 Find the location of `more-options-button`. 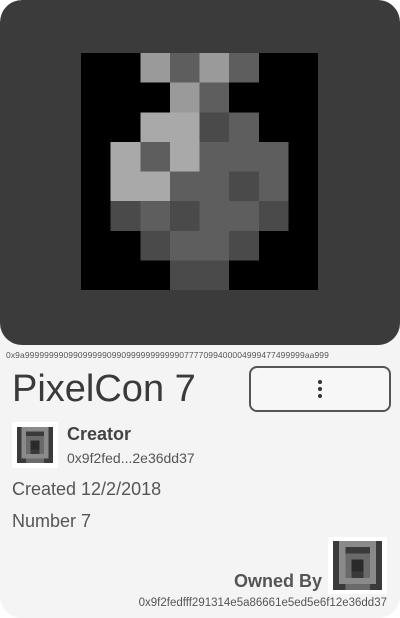

more-options-button is located at coordinates (320, 389).